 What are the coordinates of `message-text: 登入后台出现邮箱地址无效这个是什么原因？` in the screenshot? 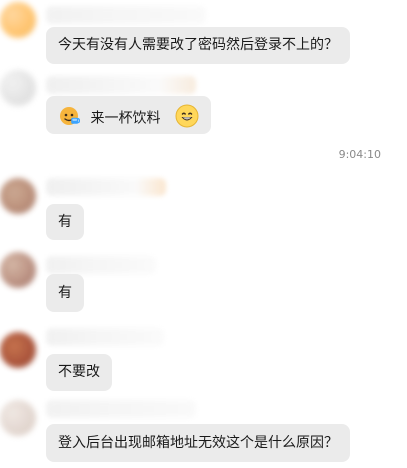 It's located at (198, 443).